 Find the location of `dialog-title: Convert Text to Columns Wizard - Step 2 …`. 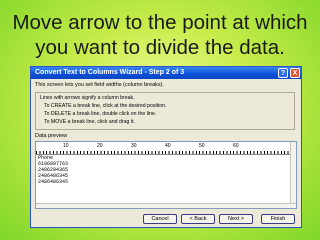

dialog-title: Convert Text to Columns Wizard - Step 2 … is located at coordinates (110, 72).